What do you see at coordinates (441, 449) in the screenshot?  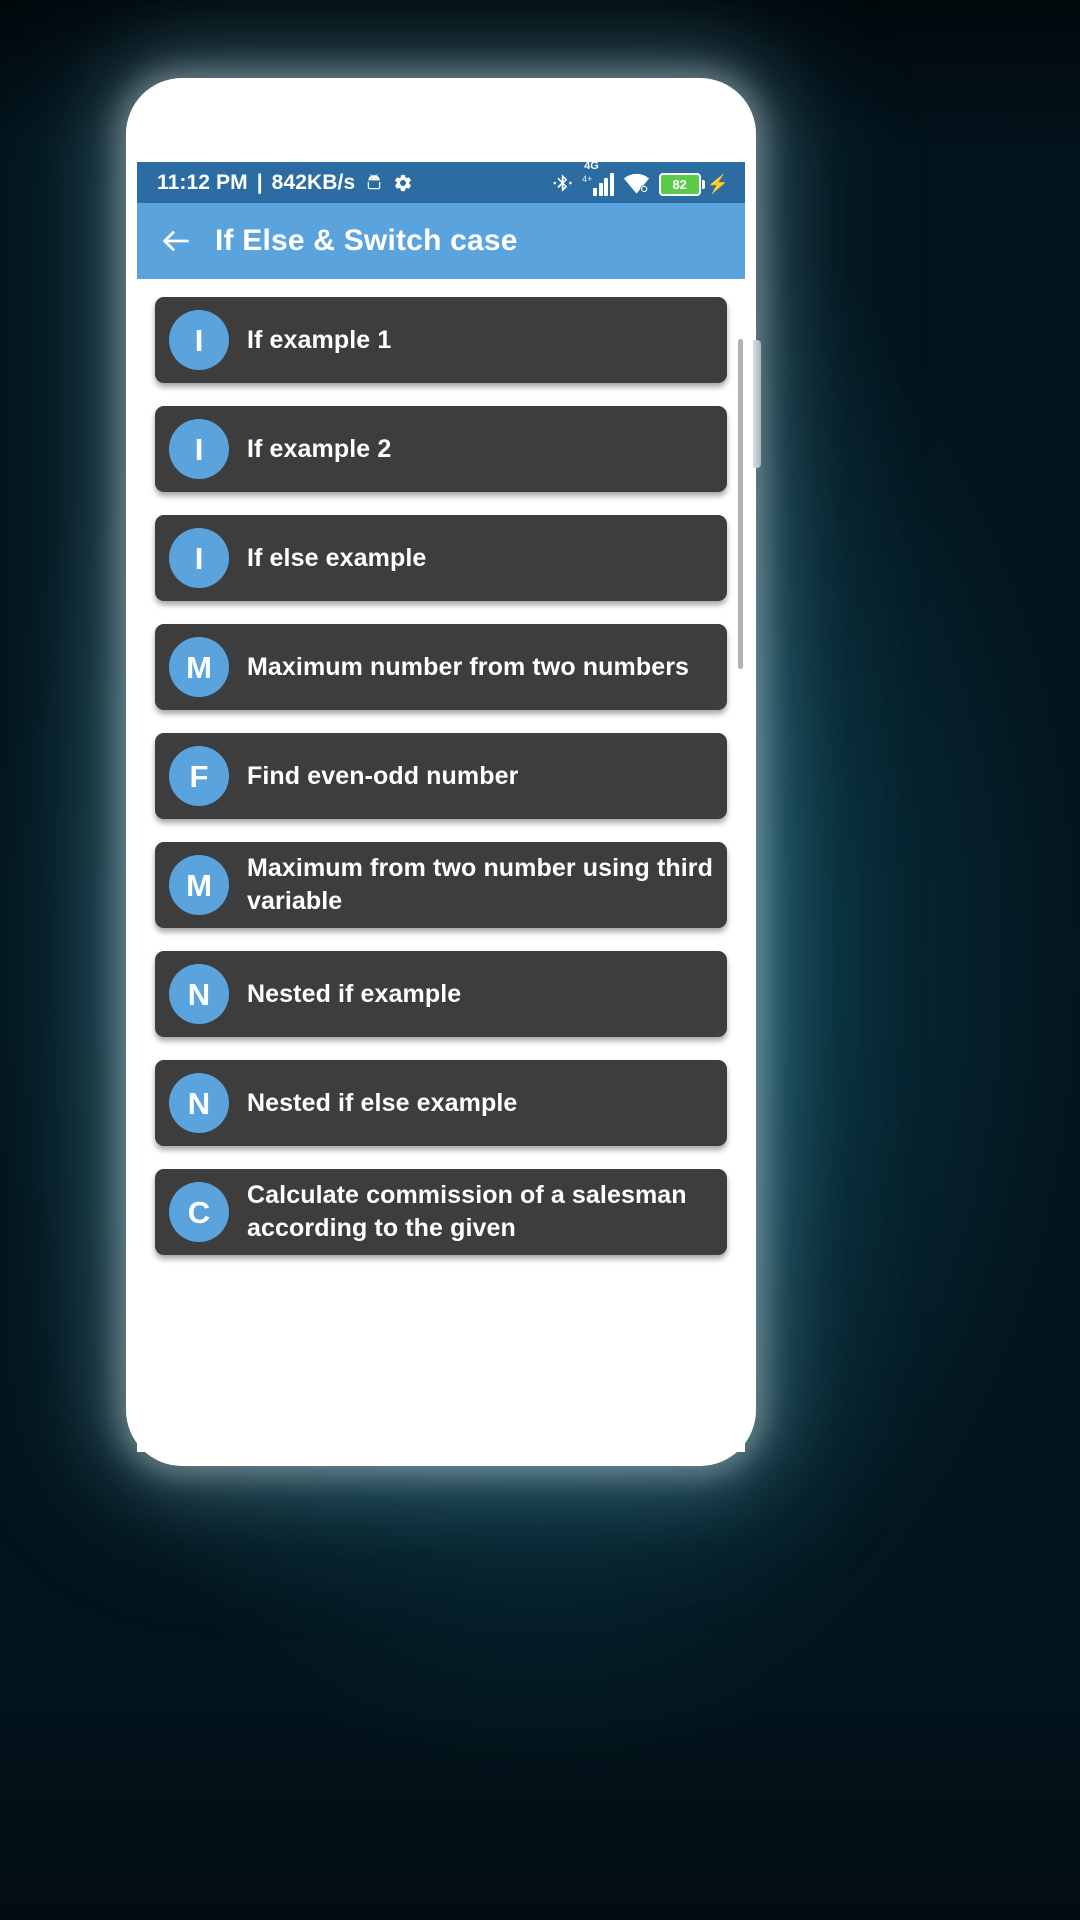 I see `list-item: I If example 2` at bounding box center [441, 449].